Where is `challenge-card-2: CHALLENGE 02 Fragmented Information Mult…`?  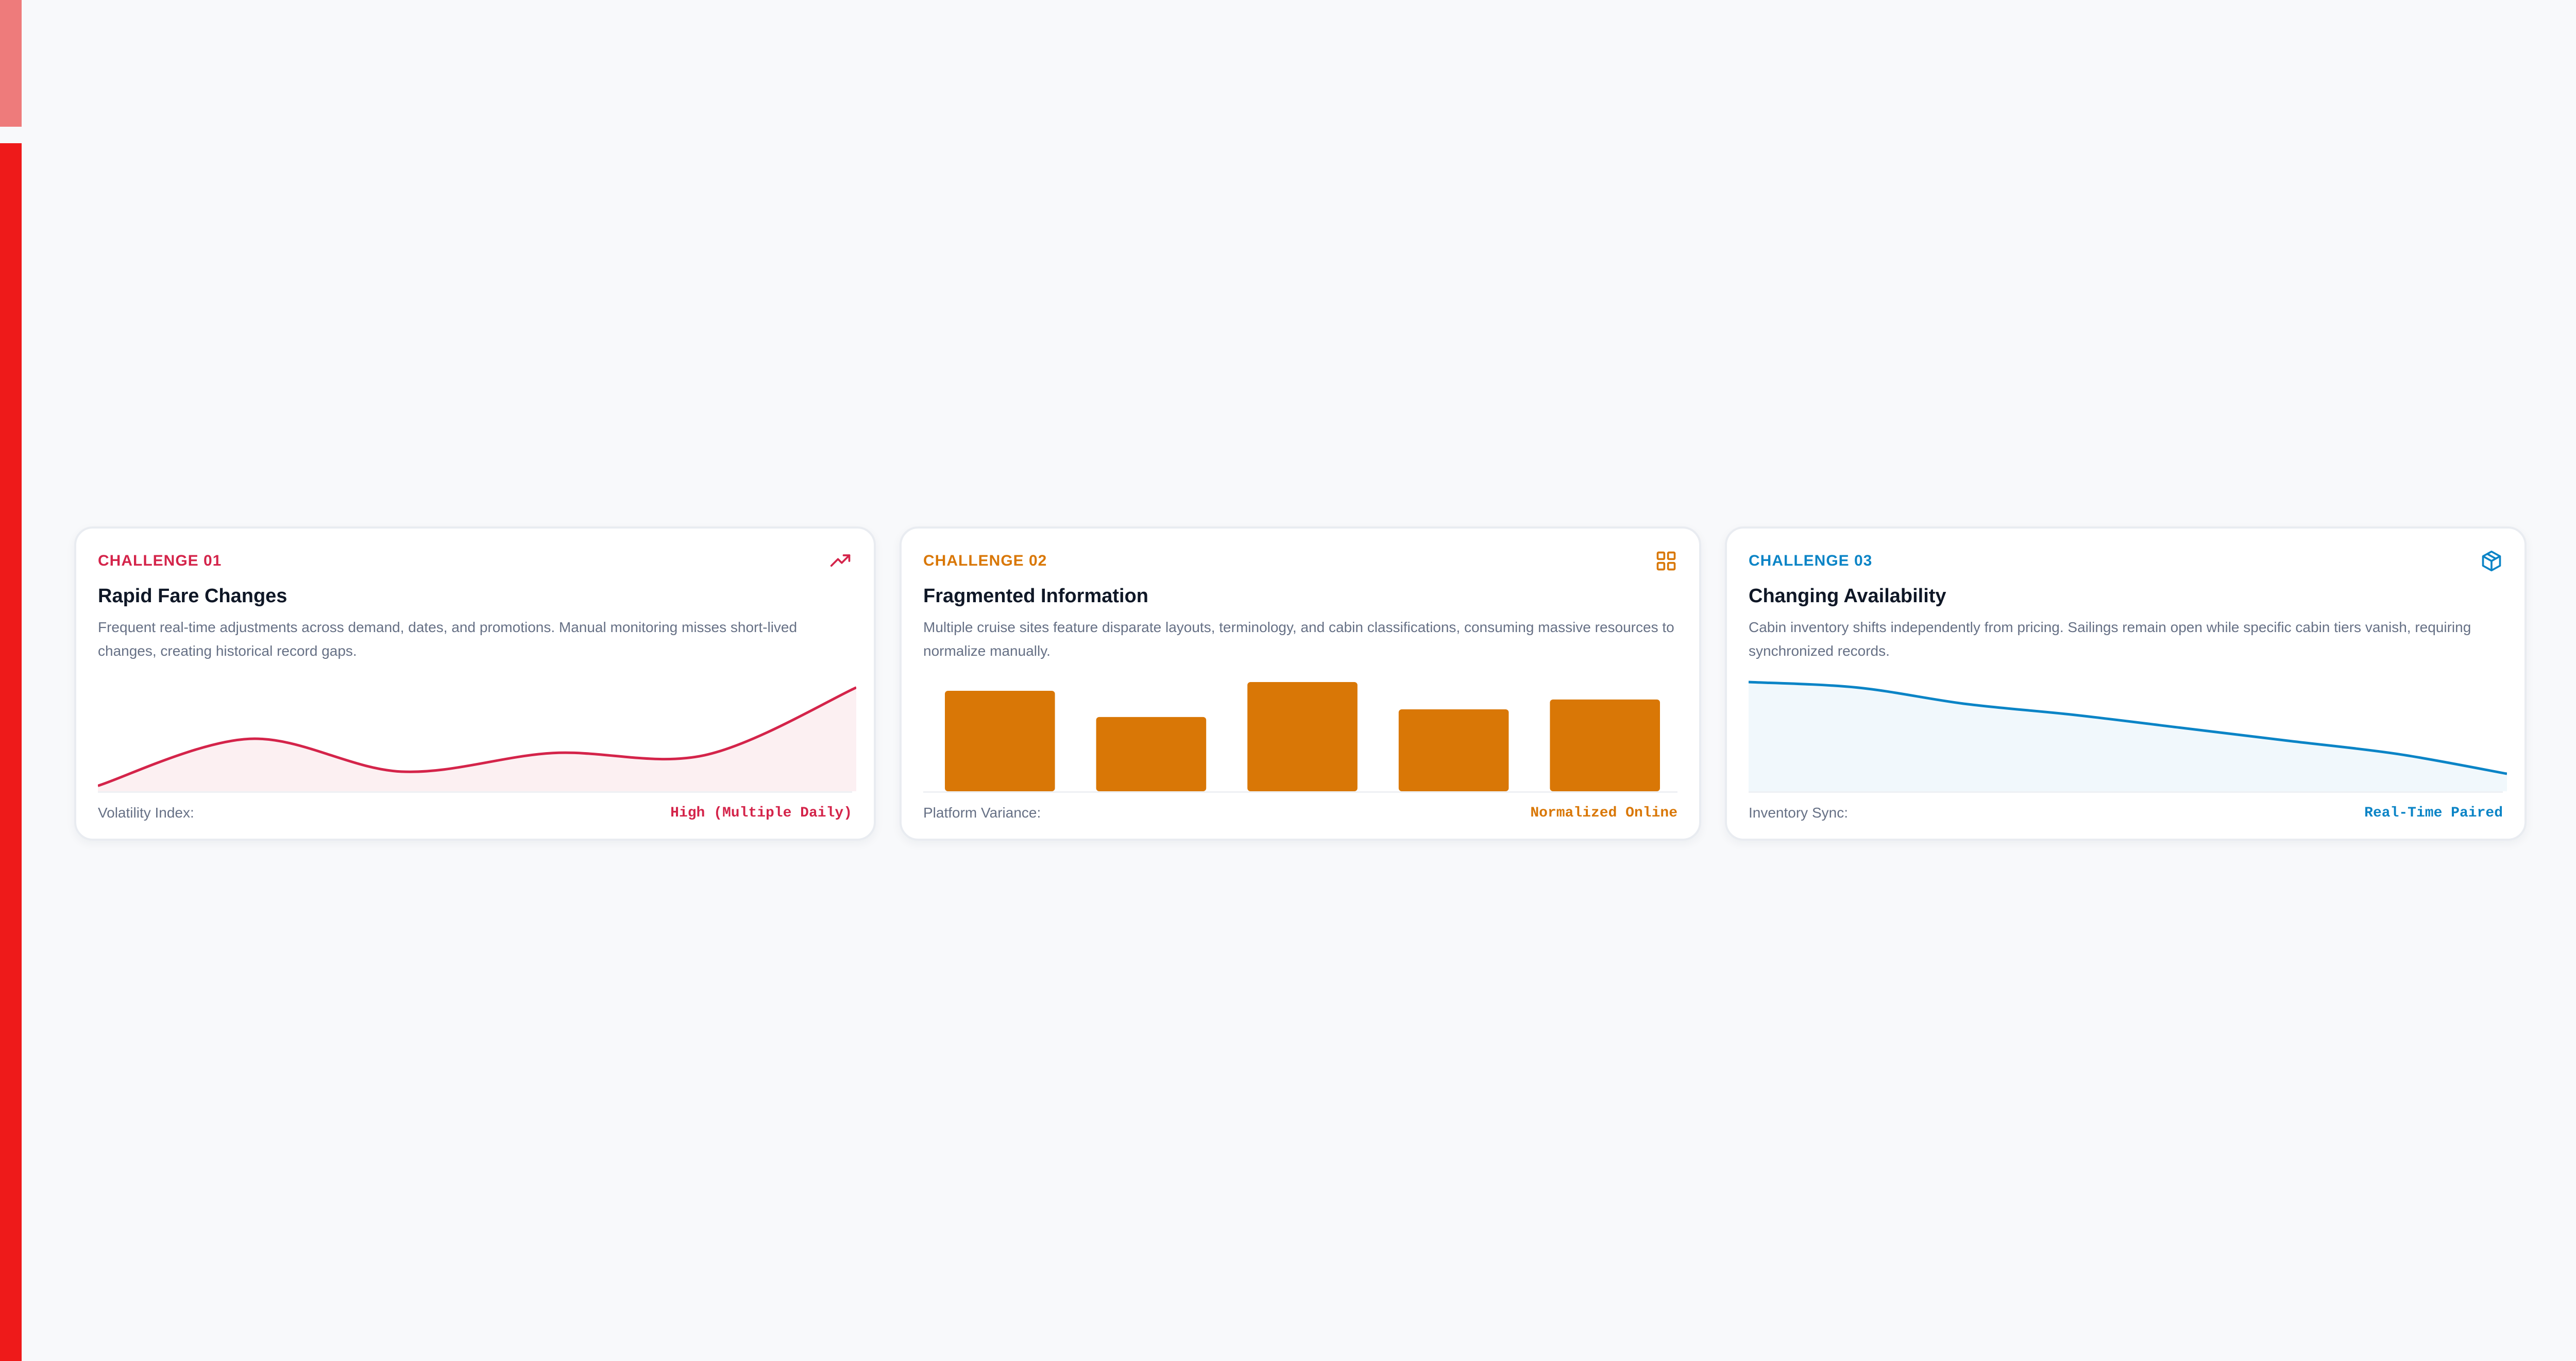 challenge-card-2: CHALLENGE 02 Fragmented Information Mult… is located at coordinates (1300, 683).